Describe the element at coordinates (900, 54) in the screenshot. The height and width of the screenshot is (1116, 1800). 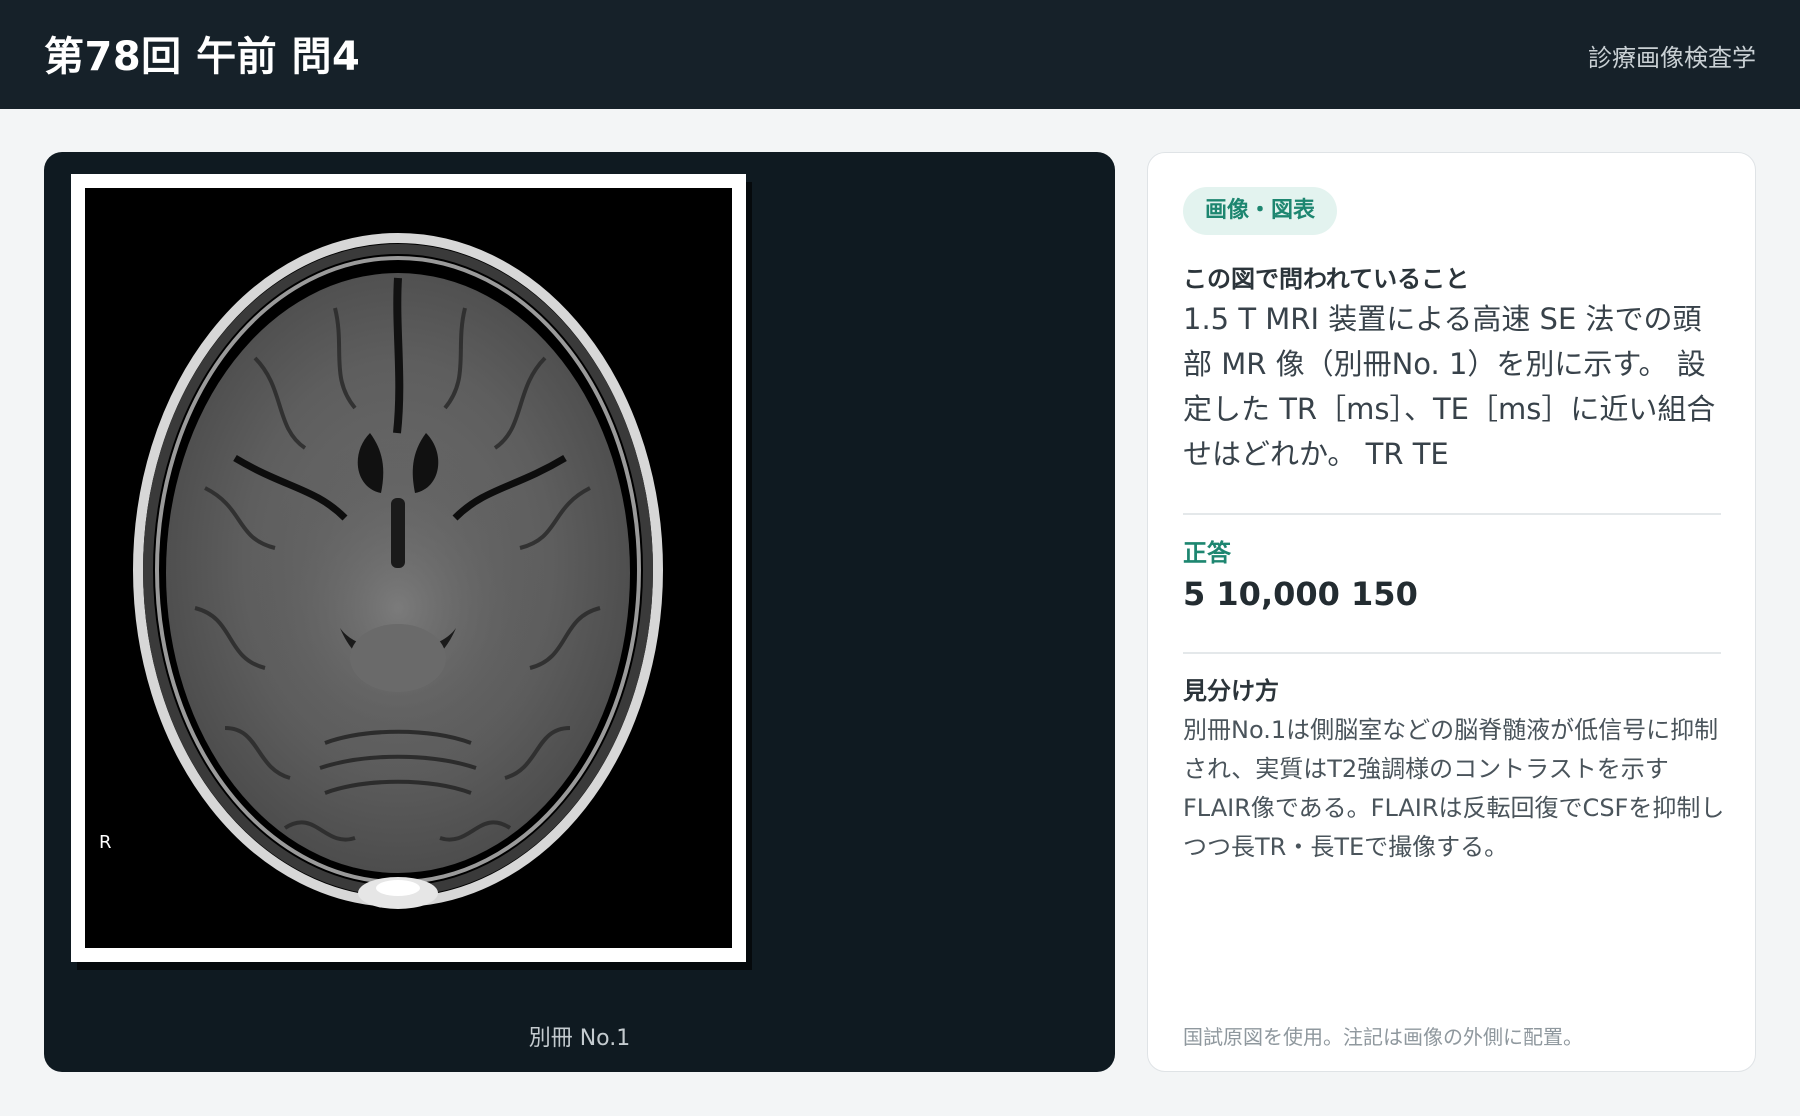
I see `top-bar: 第78回 午前 問4 診療画像検査学` at that location.